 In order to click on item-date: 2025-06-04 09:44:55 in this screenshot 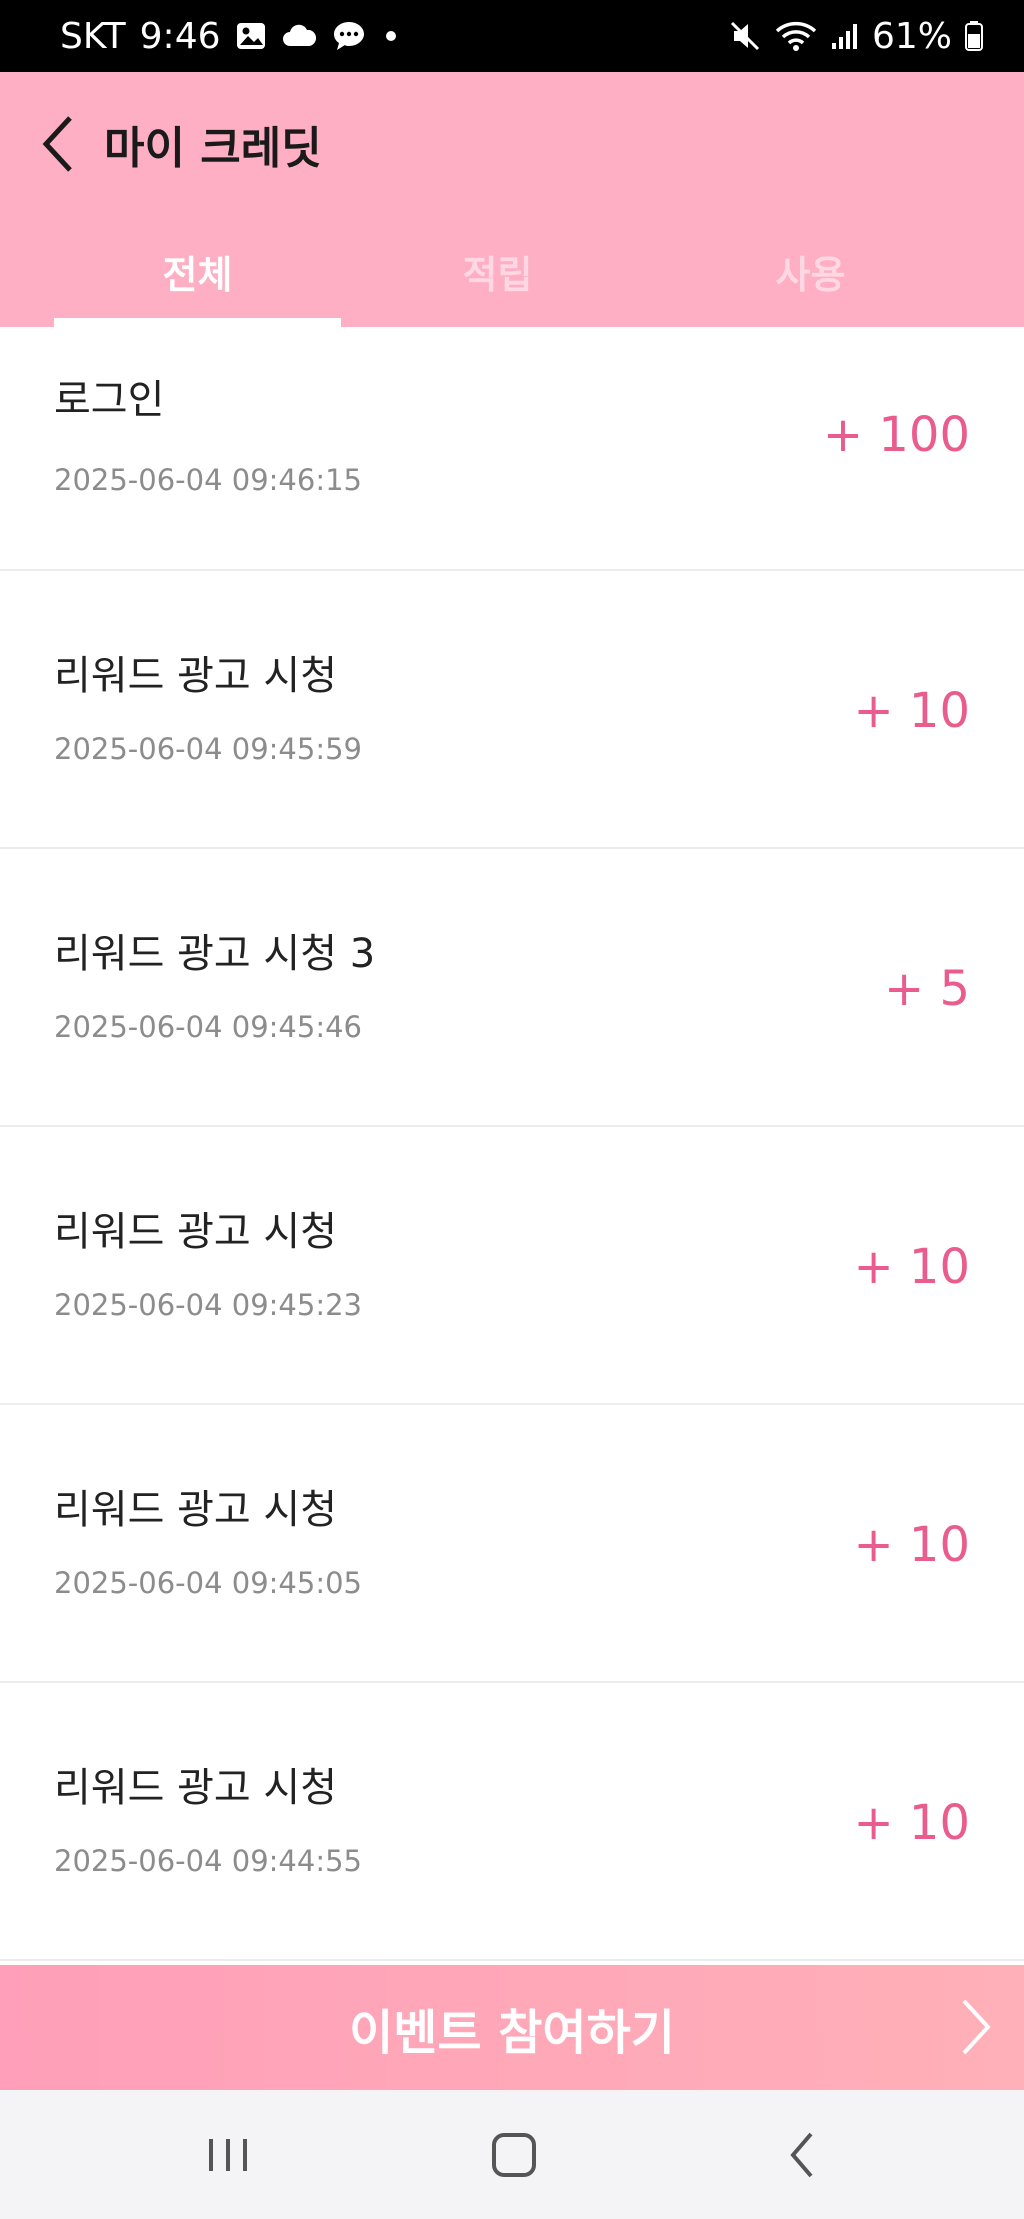, I will do `click(208, 1861)`.